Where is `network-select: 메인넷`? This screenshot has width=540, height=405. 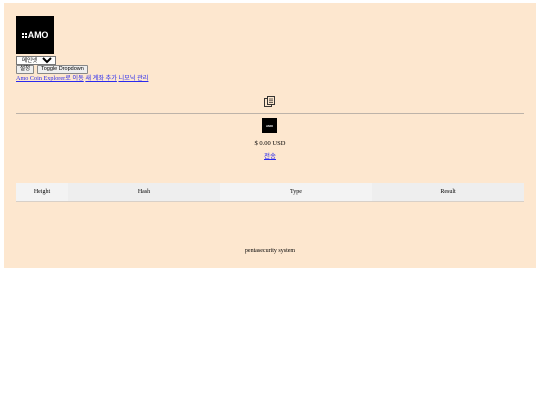 network-select: 메인넷 is located at coordinates (36, 60).